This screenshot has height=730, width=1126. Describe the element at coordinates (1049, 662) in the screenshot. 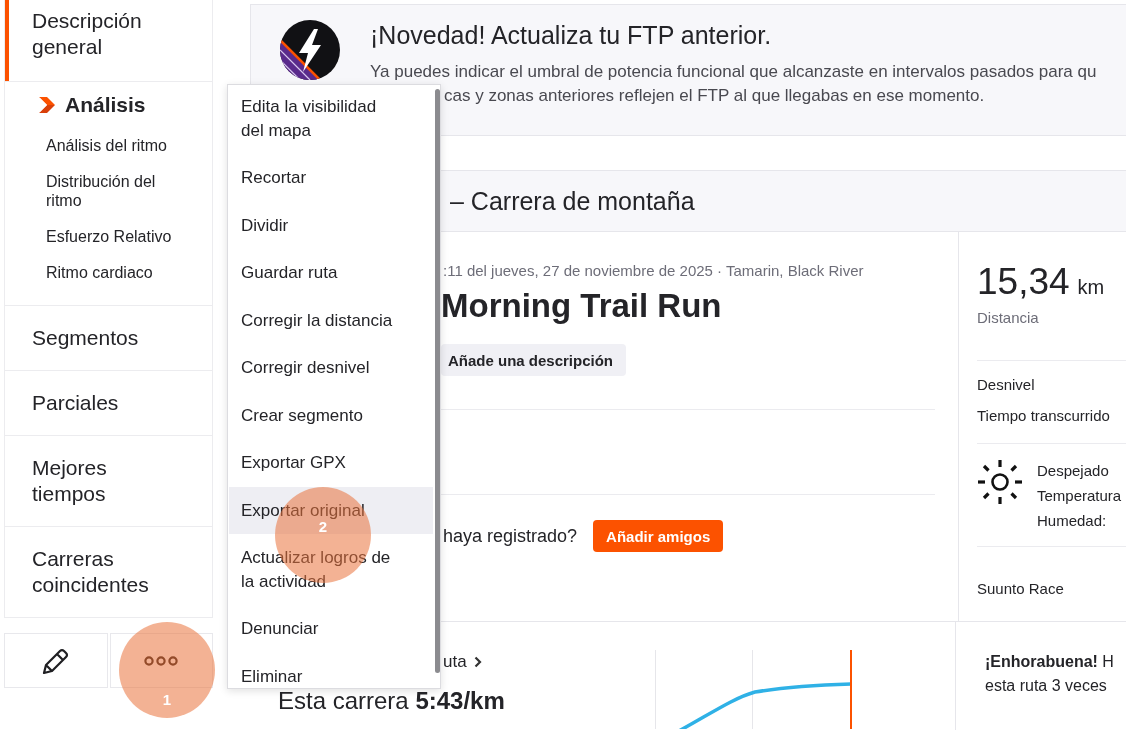

I see `congrats-text: ¡Enhorabuena! H` at that location.